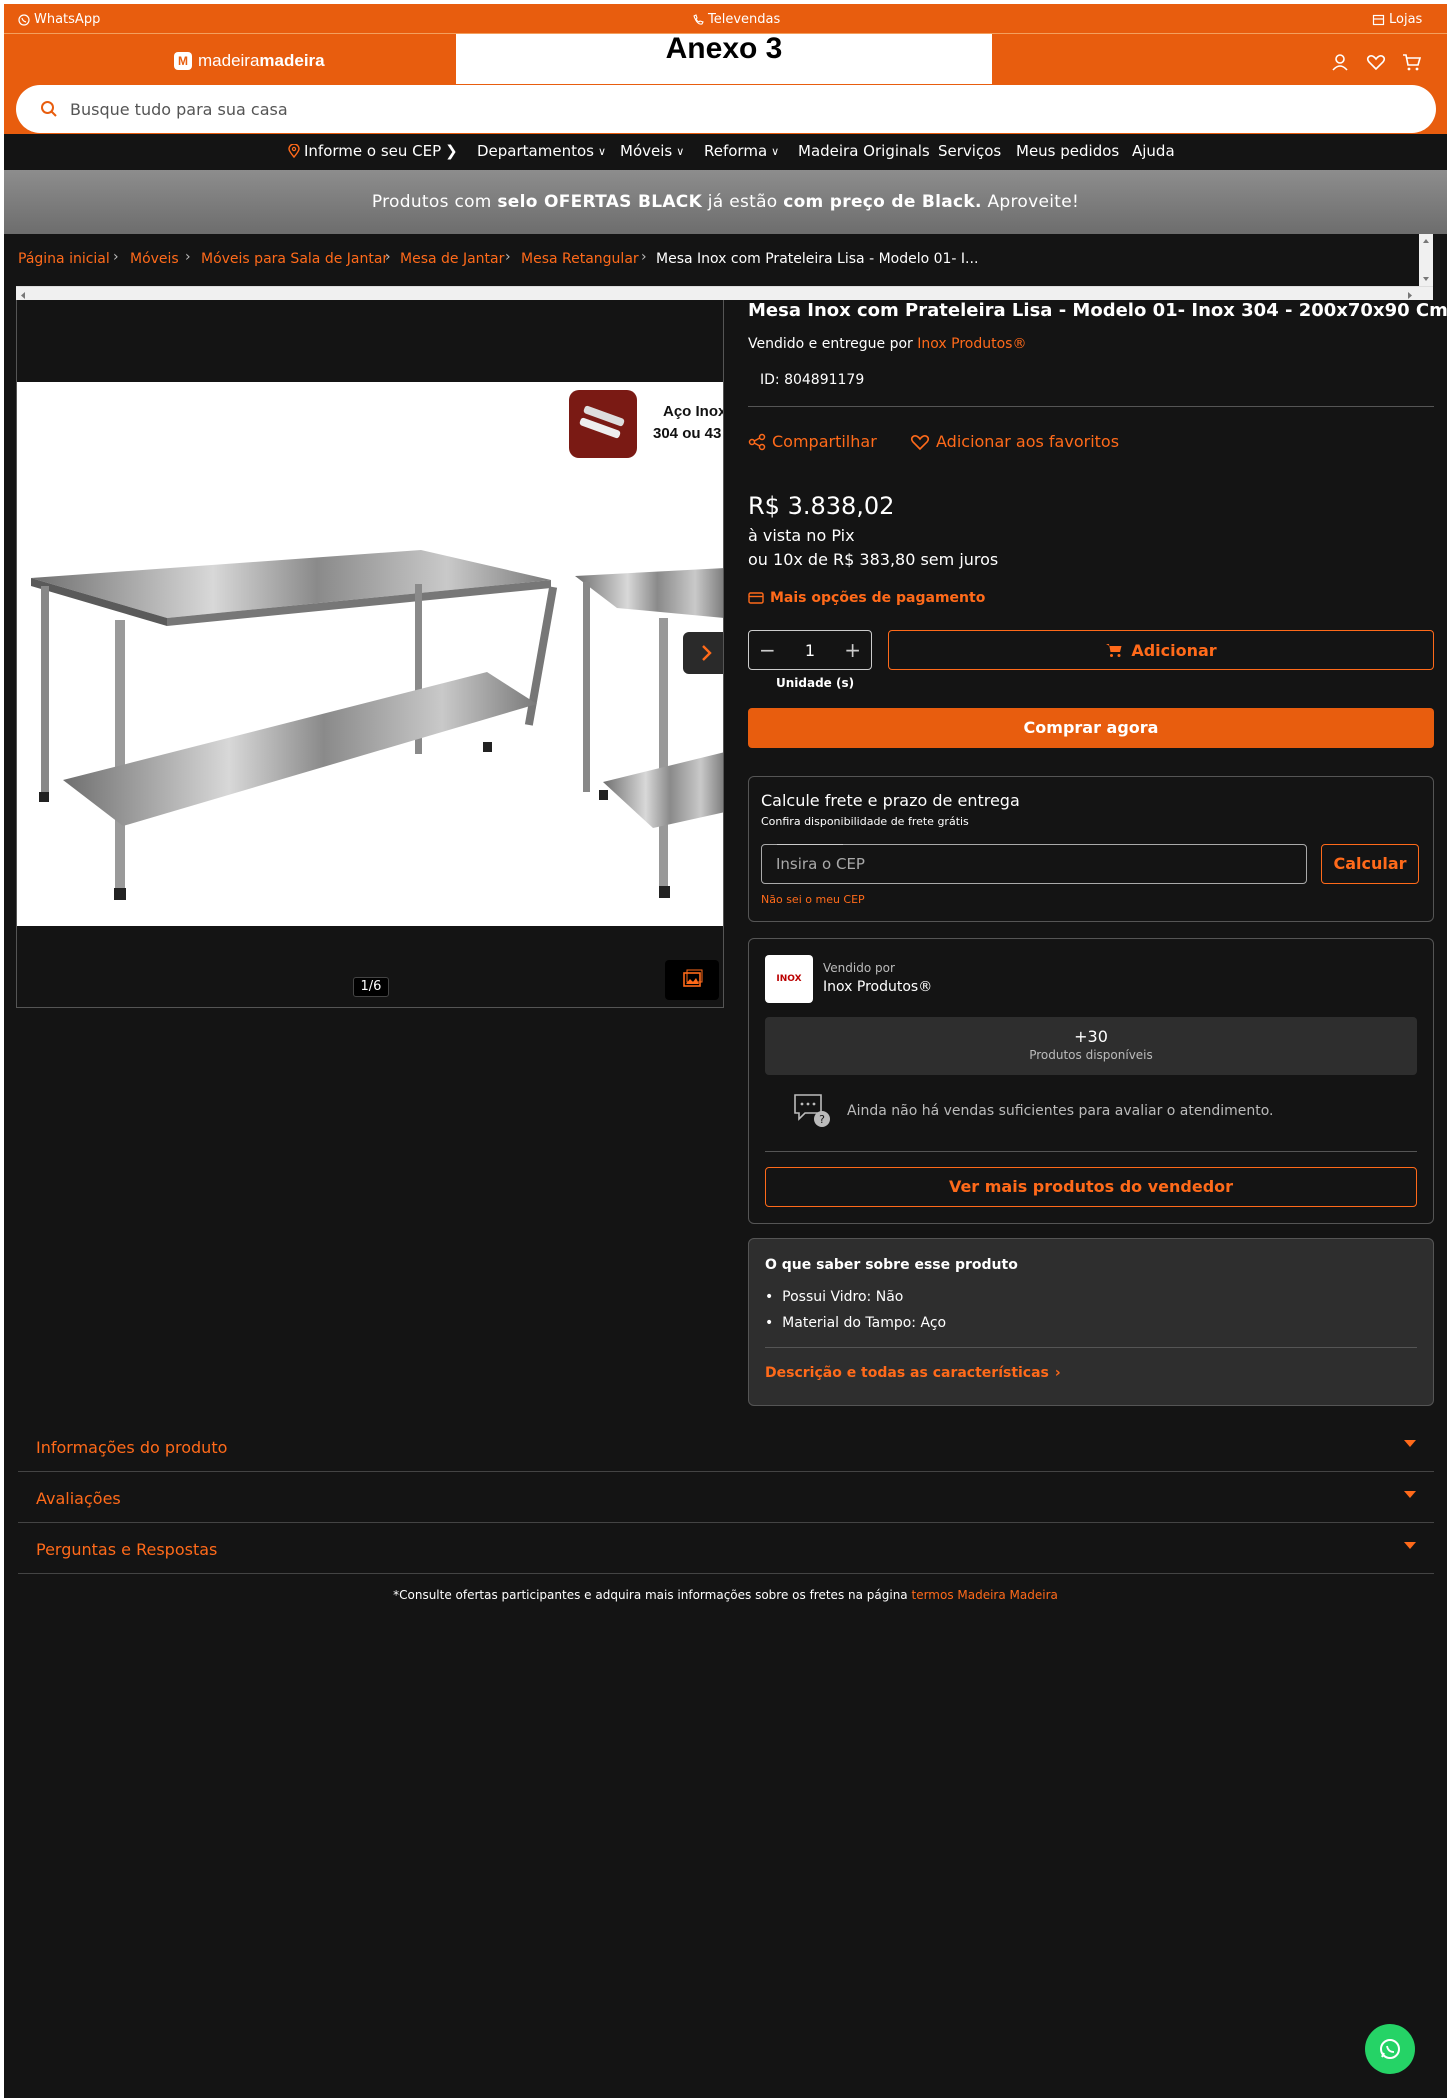 The width and height of the screenshot is (1451, 2098). What do you see at coordinates (434, 202) in the screenshot?
I see `banner-text: Produtos com` at bounding box center [434, 202].